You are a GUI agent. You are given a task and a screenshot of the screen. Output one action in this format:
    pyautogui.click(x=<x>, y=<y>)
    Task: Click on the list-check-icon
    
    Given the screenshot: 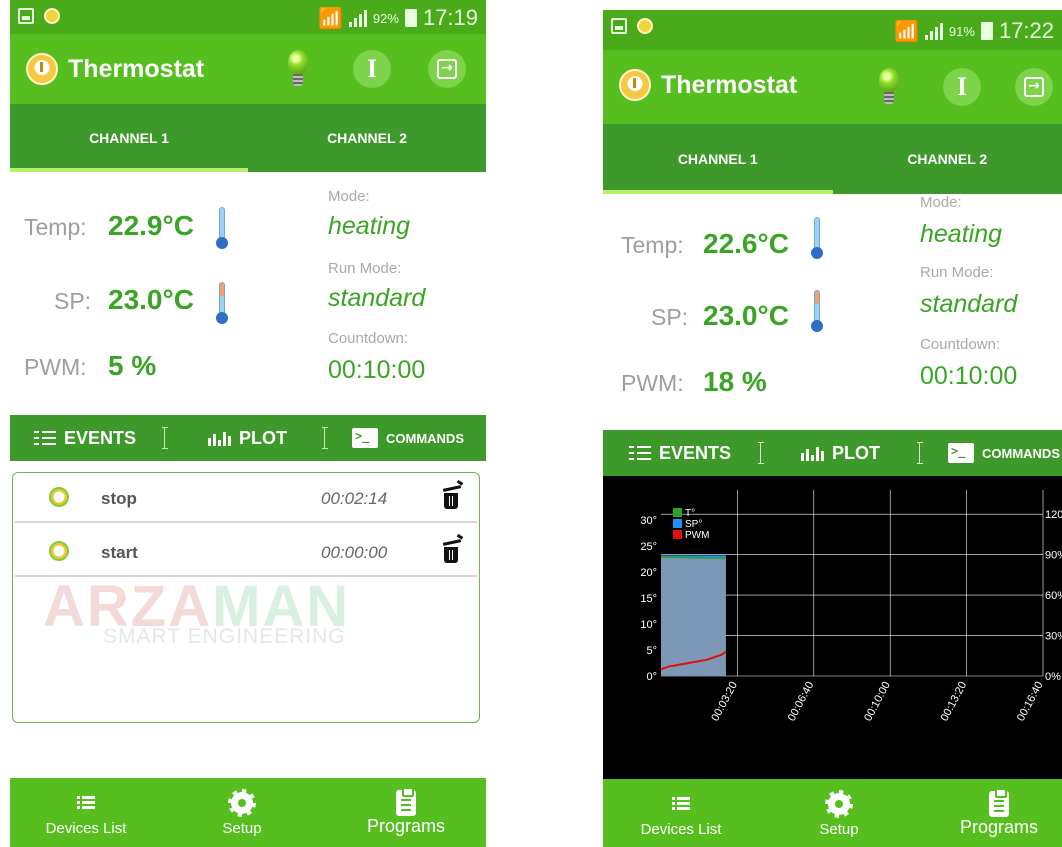 What is the action you would take?
    pyautogui.click(x=45, y=438)
    